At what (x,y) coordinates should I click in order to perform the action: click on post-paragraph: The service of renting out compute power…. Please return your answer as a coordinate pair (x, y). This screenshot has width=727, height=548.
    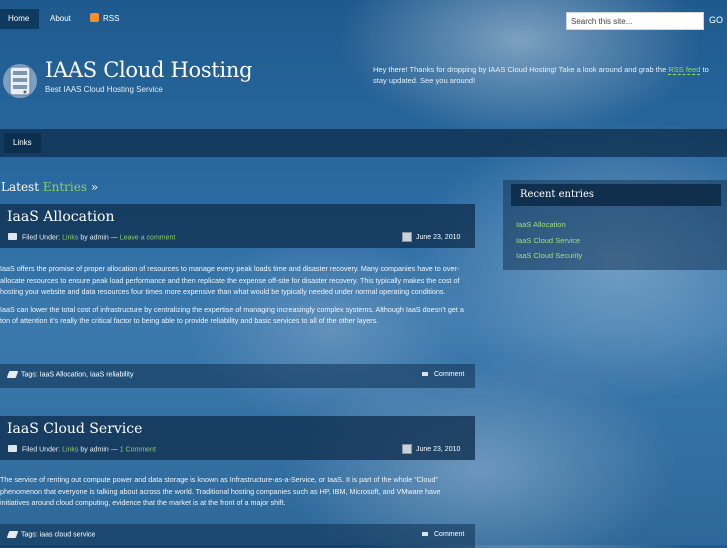
    Looking at the image, I should click on (220, 491).